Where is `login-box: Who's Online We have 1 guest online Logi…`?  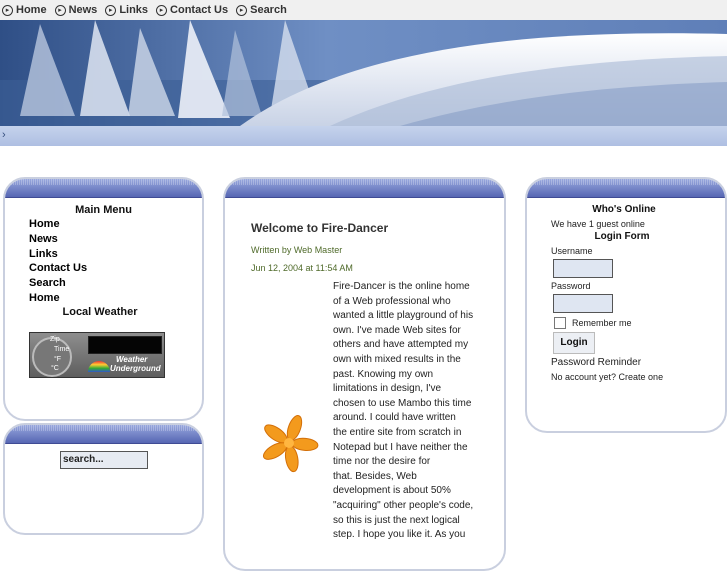 login-box: Who's Online We have 1 guest online Logi… is located at coordinates (626, 305).